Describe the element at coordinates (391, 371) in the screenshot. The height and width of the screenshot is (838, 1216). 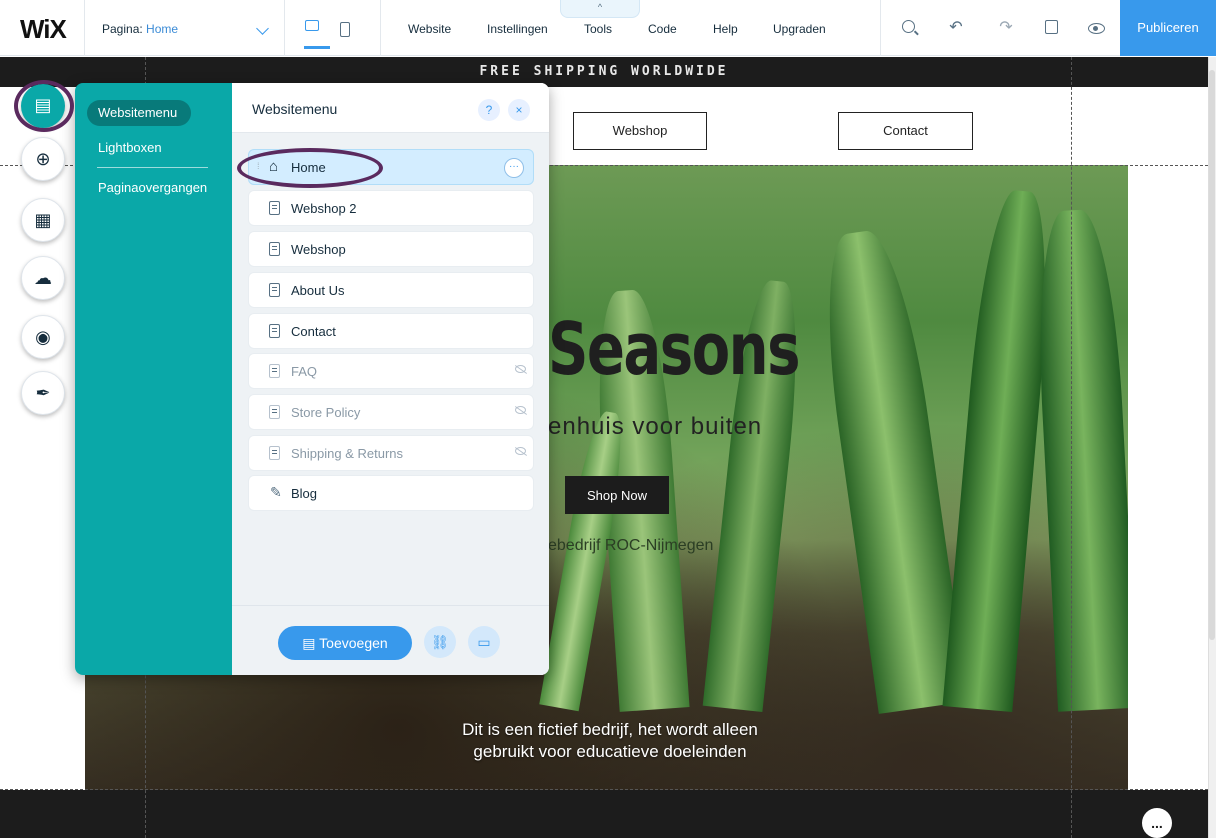
I see `page-item-faq: FAQ` at that location.